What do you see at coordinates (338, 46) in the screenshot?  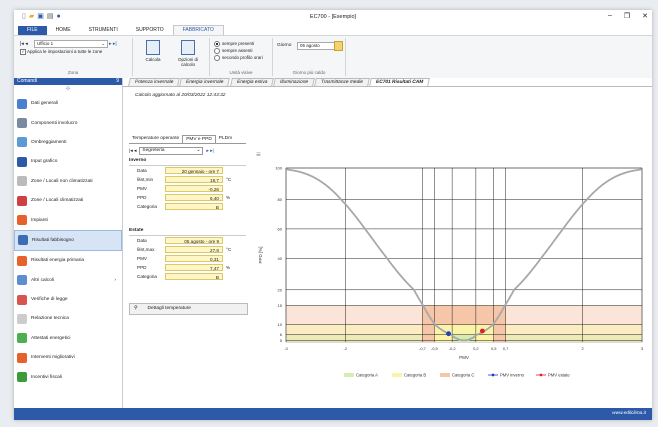 I see `calendar-icon` at bounding box center [338, 46].